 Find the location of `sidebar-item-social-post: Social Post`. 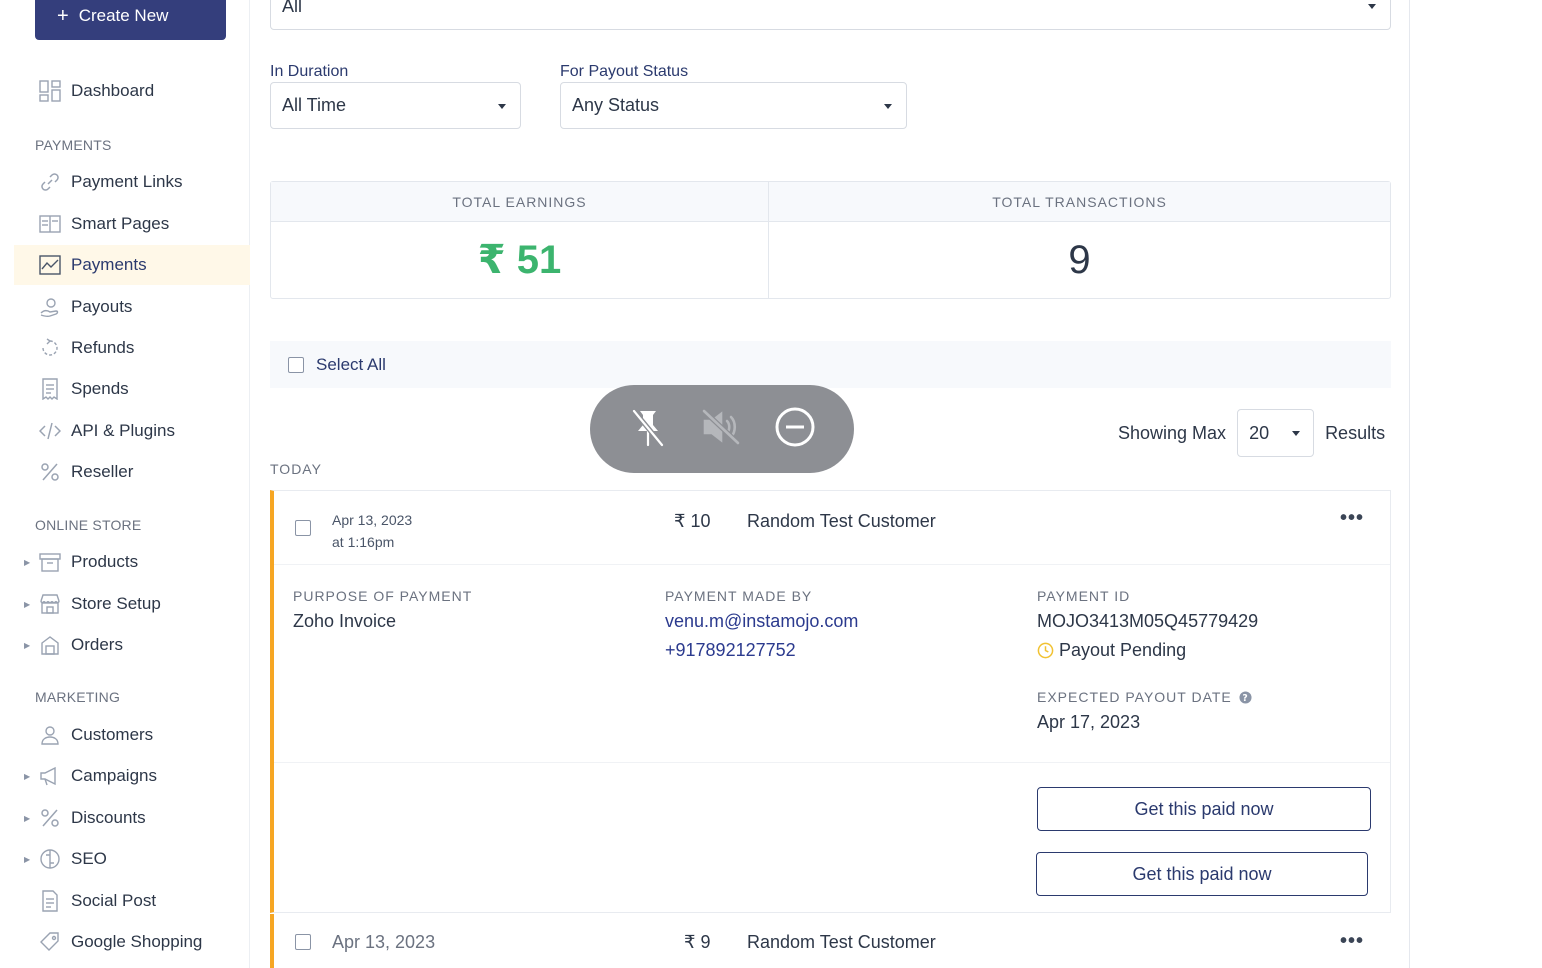

sidebar-item-social-post: Social Post is located at coordinates (132, 901).